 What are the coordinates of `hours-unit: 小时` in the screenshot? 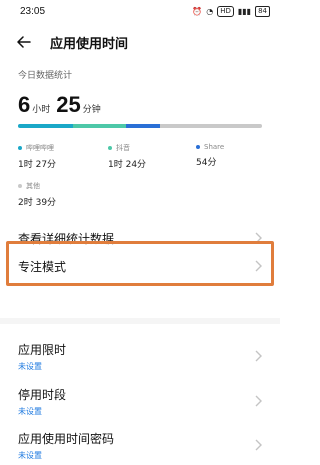 It's located at (41, 110).